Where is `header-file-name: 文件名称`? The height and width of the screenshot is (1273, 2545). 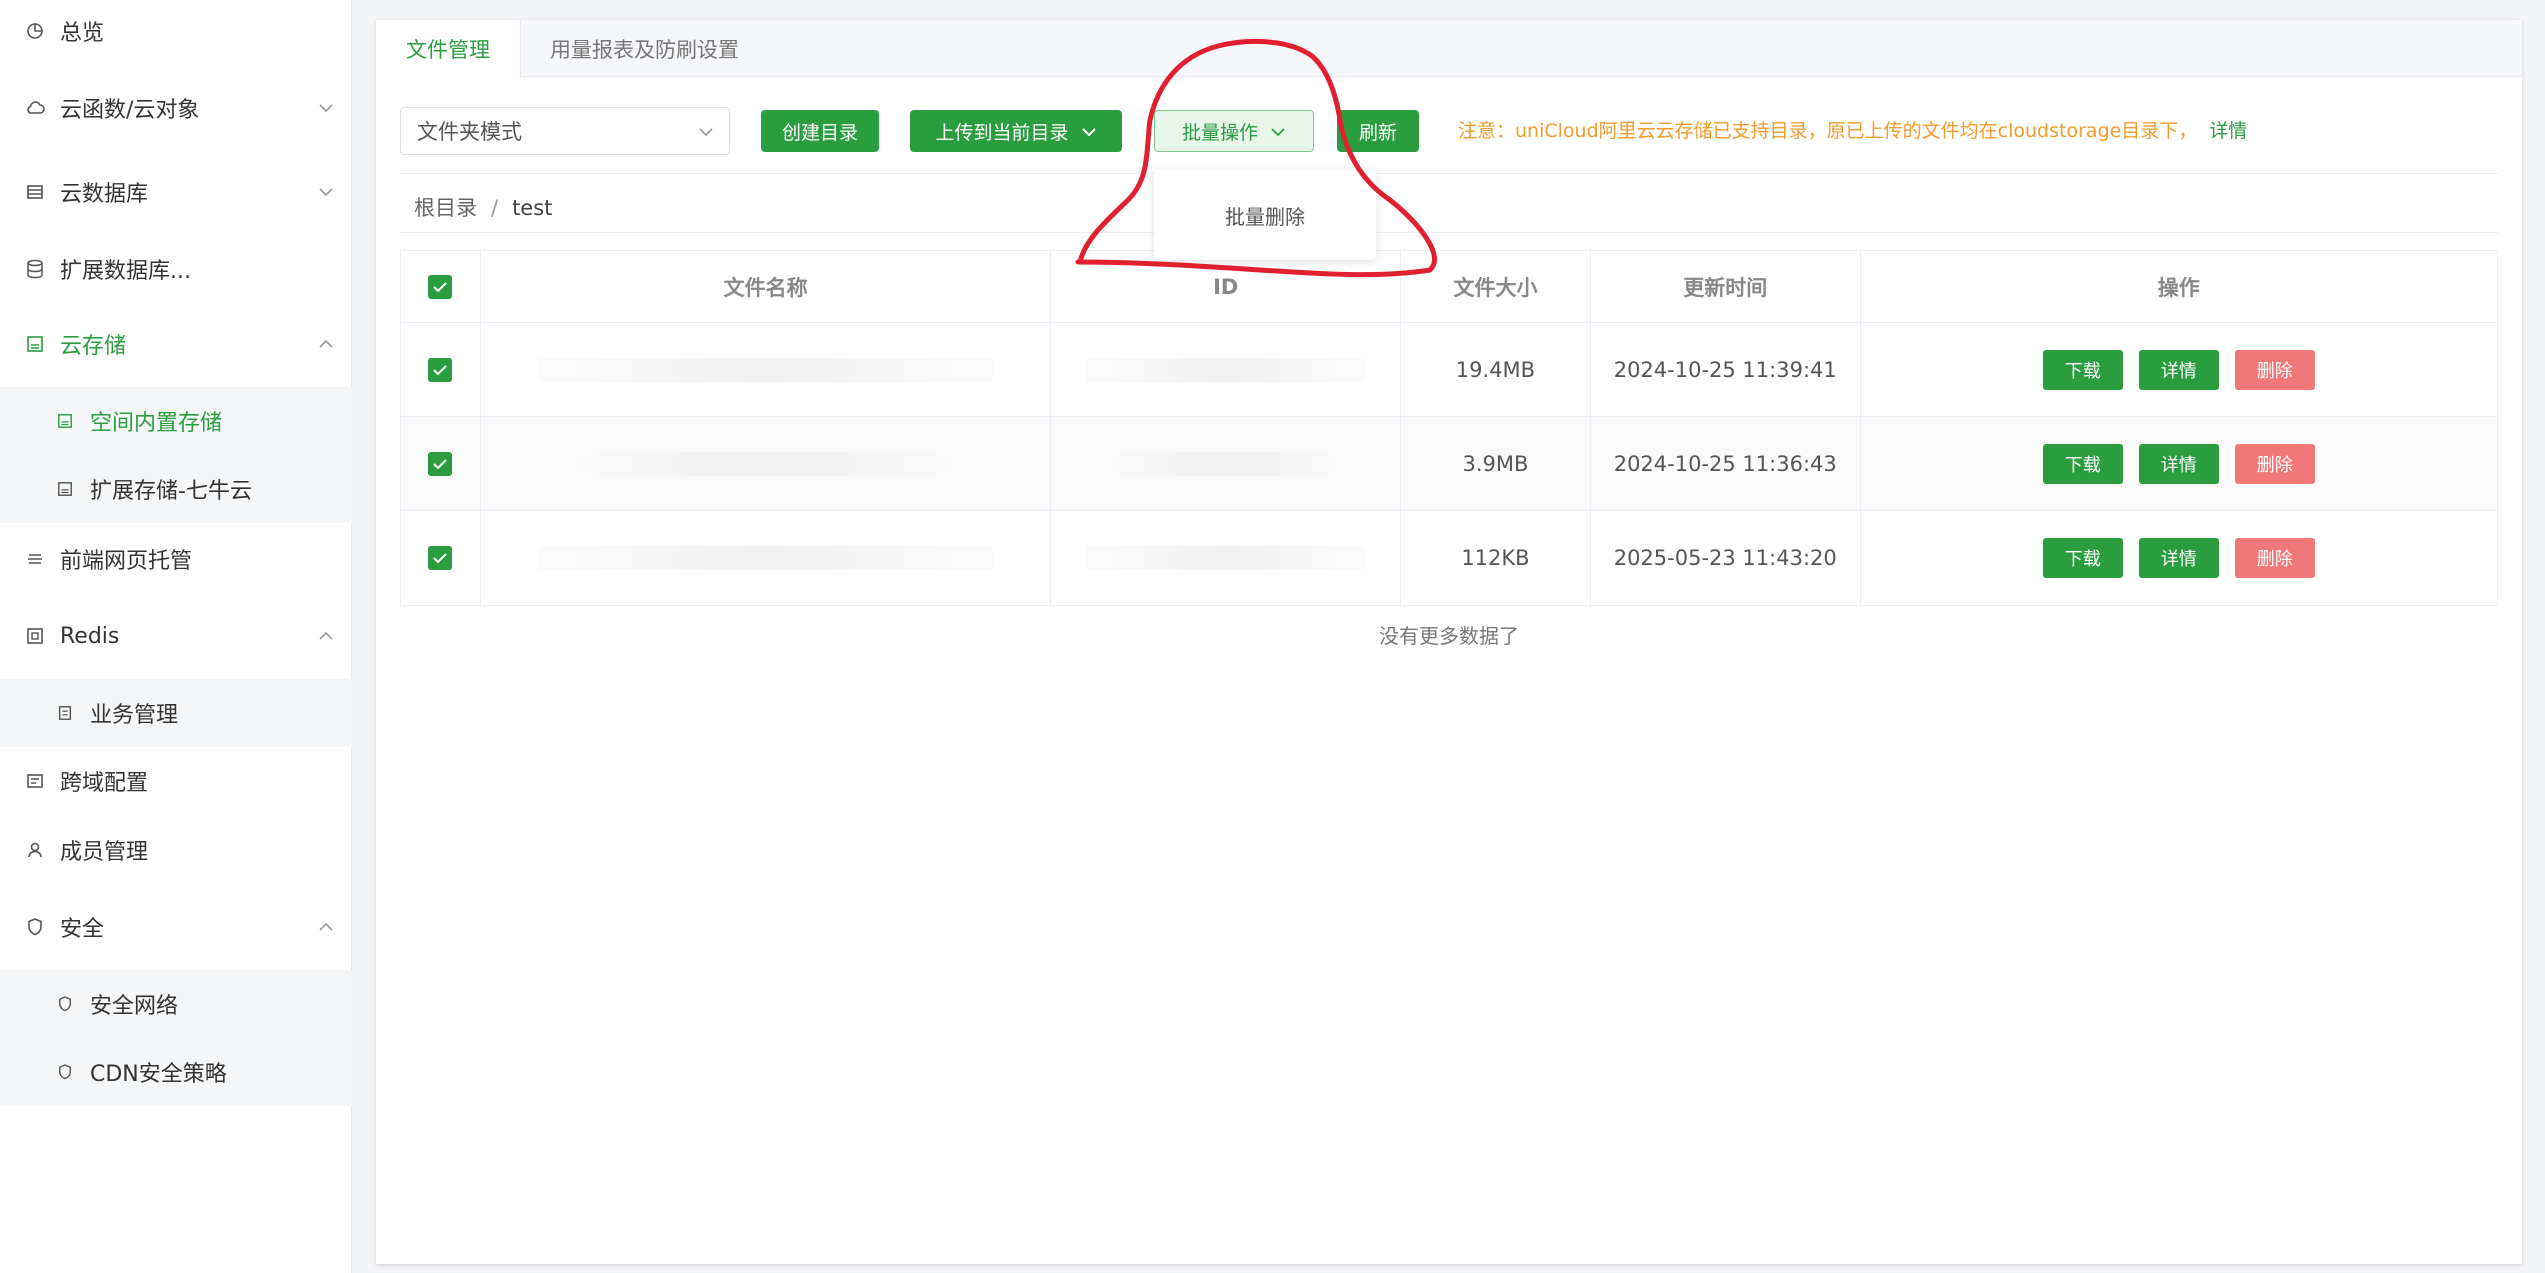
header-file-name: 文件名称 is located at coordinates (766, 286).